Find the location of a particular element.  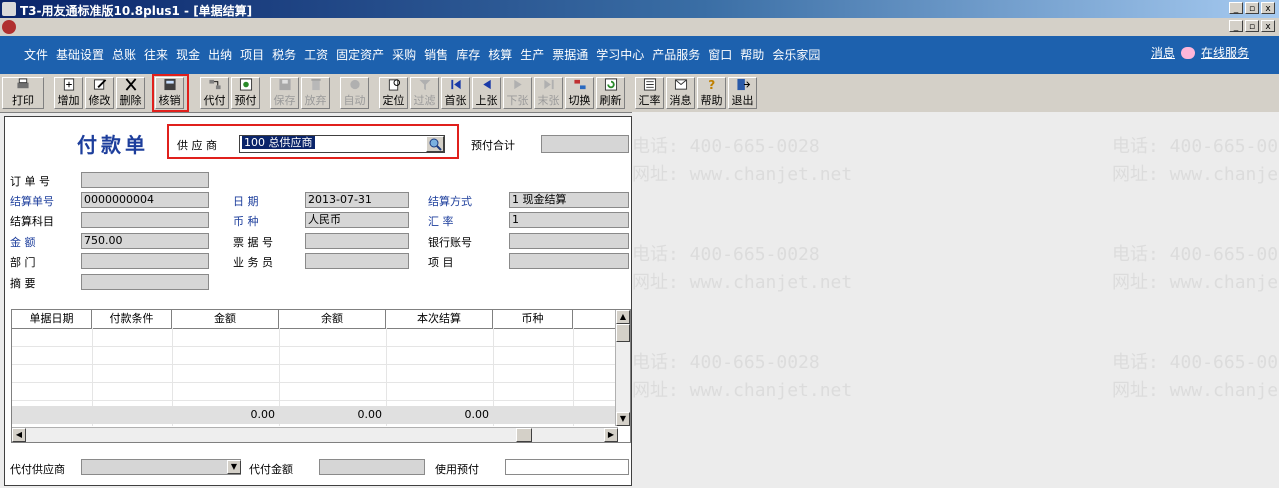

col-amount: 金额 is located at coordinates (225, 319).